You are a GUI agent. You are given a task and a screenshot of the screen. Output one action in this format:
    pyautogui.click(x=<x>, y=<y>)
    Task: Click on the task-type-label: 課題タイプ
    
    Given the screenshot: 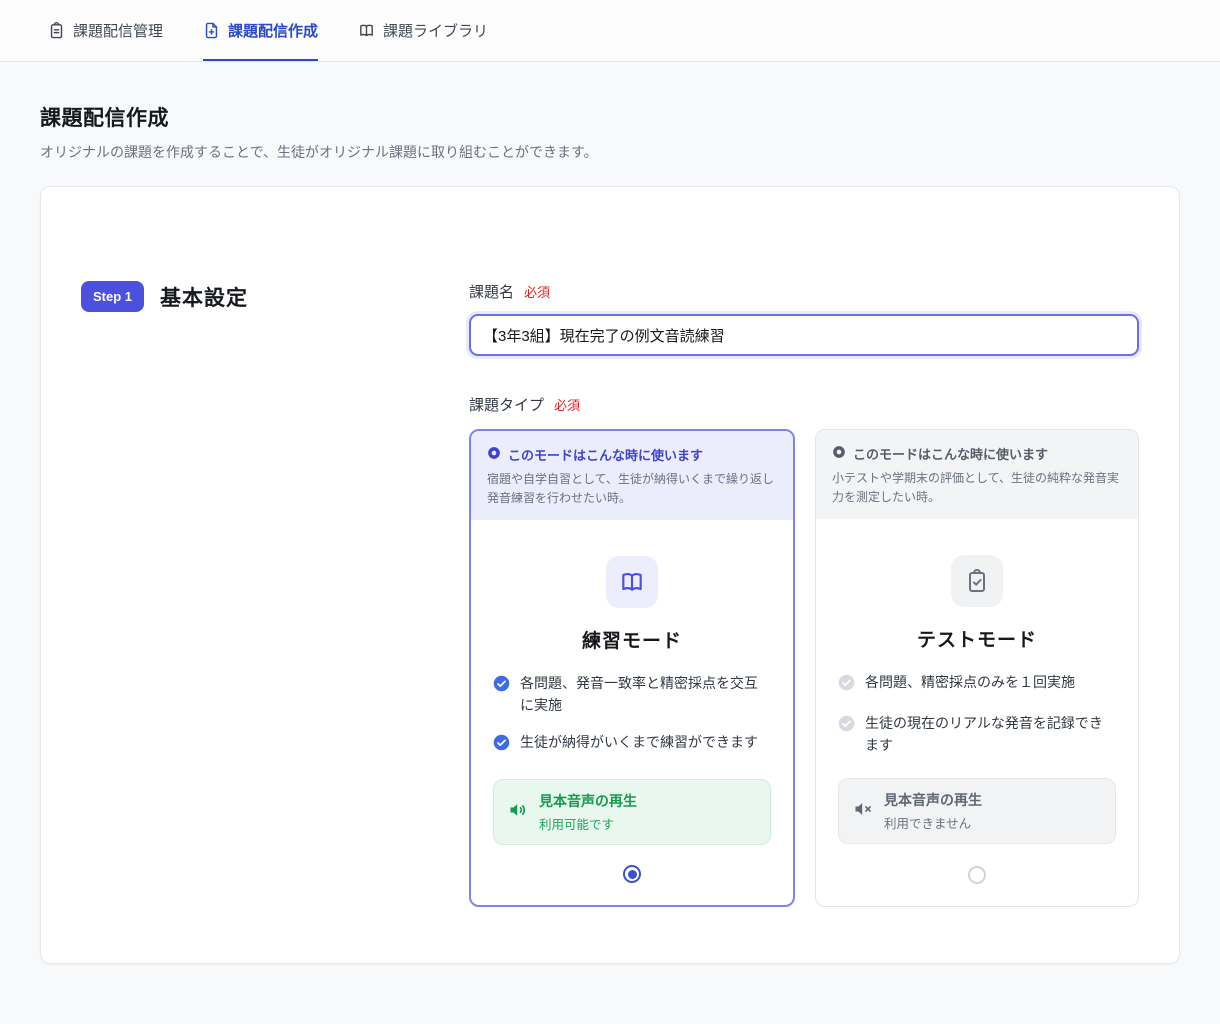 What is the action you would take?
    pyautogui.click(x=507, y=405)
    